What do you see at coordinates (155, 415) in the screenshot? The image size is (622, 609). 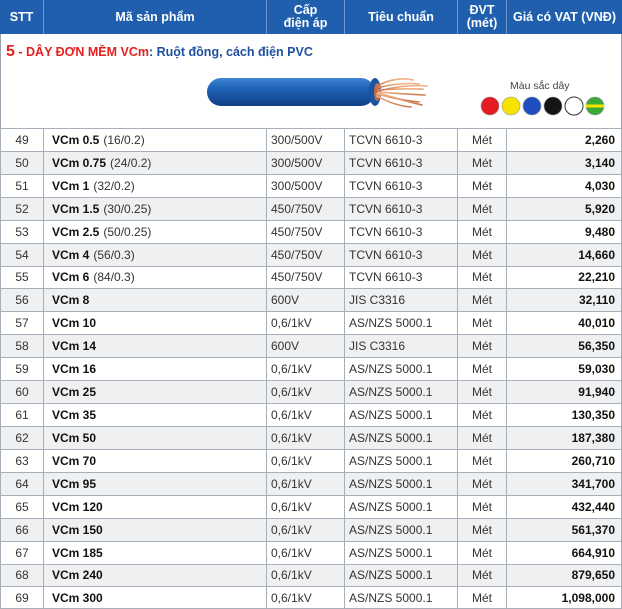 I see `cell-product: VCm 35` at bounding box center [155, 415].